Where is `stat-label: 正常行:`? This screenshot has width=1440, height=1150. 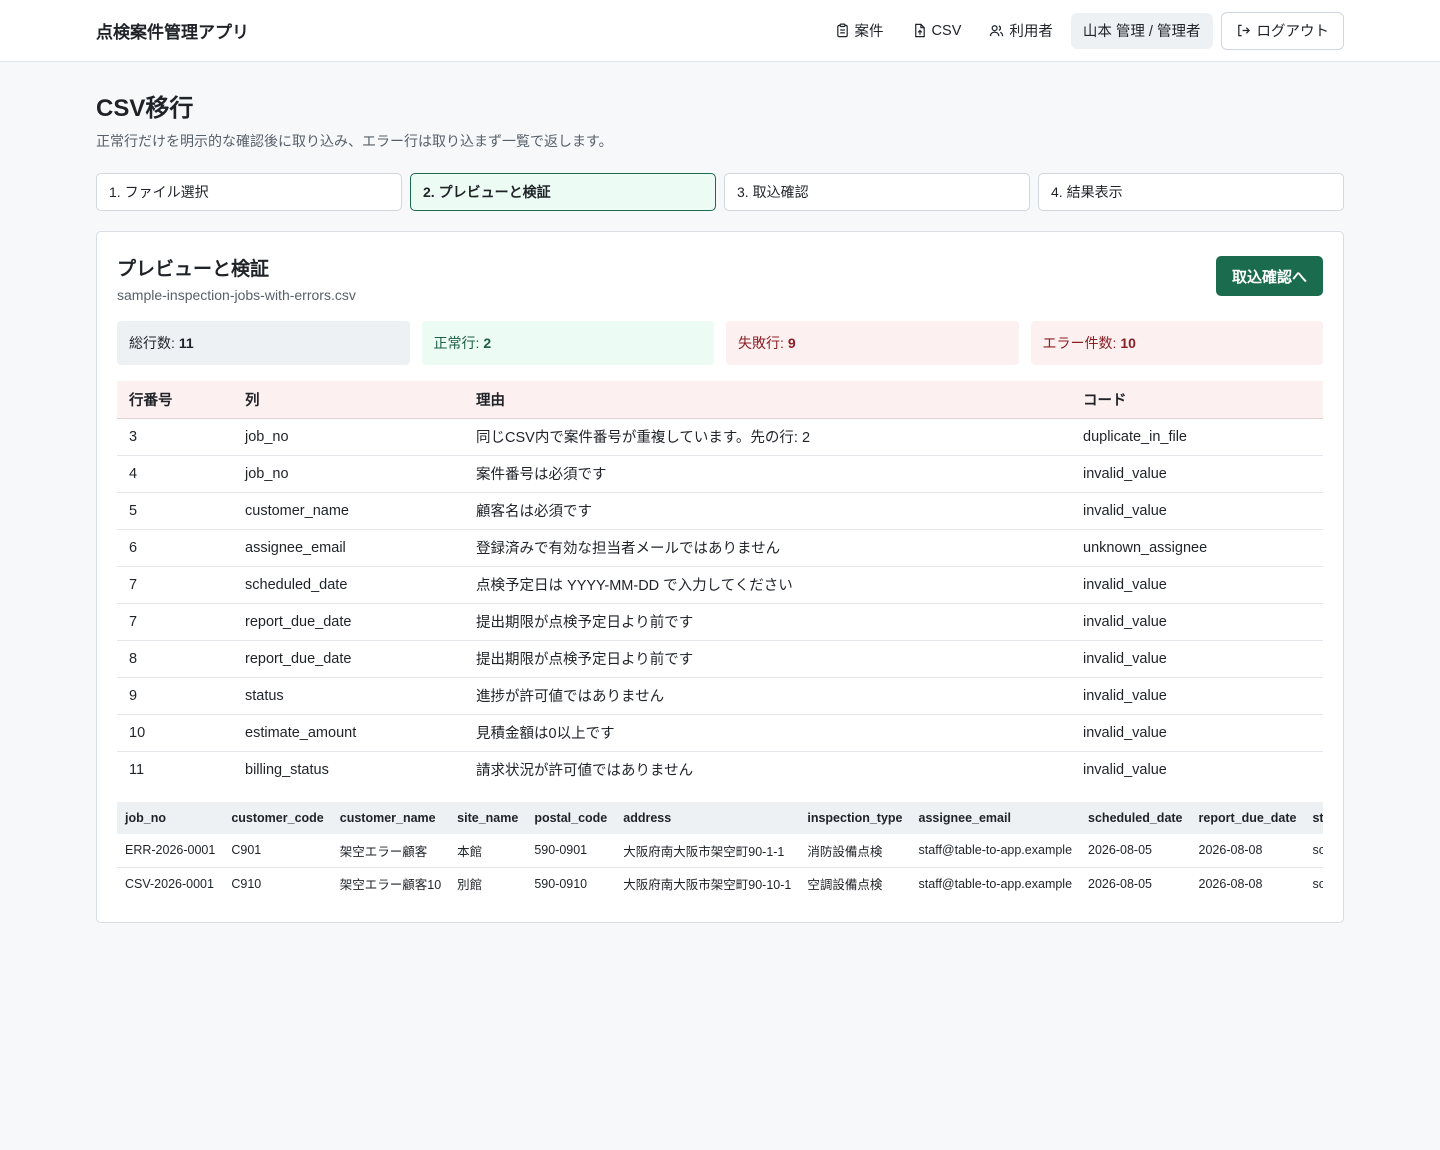
stat-label: 正常行: is located at coordinates (456, 343).